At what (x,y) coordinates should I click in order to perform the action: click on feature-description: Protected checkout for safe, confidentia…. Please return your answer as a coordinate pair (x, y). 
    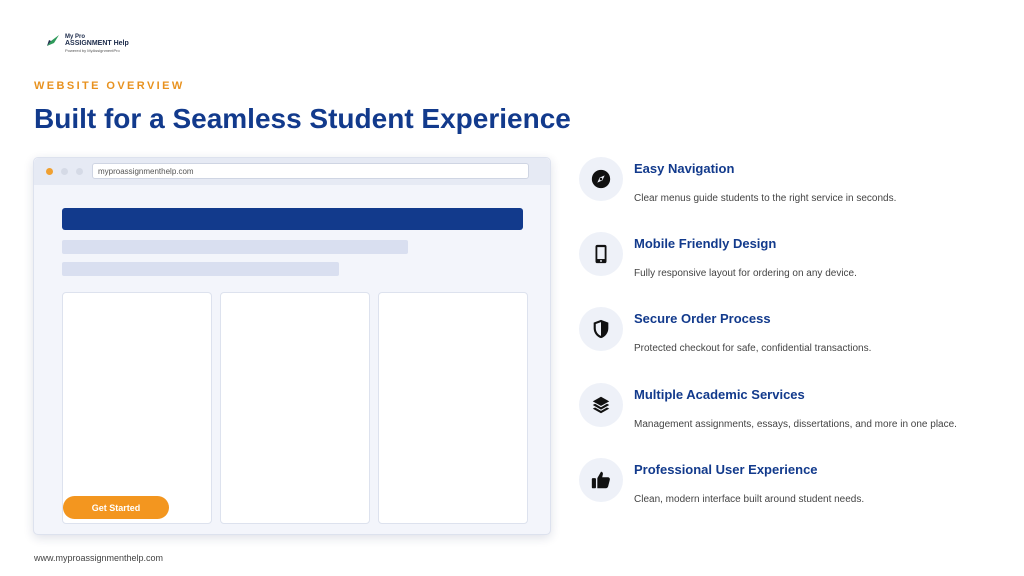
    Looking at the image, I should click on (753, 348).